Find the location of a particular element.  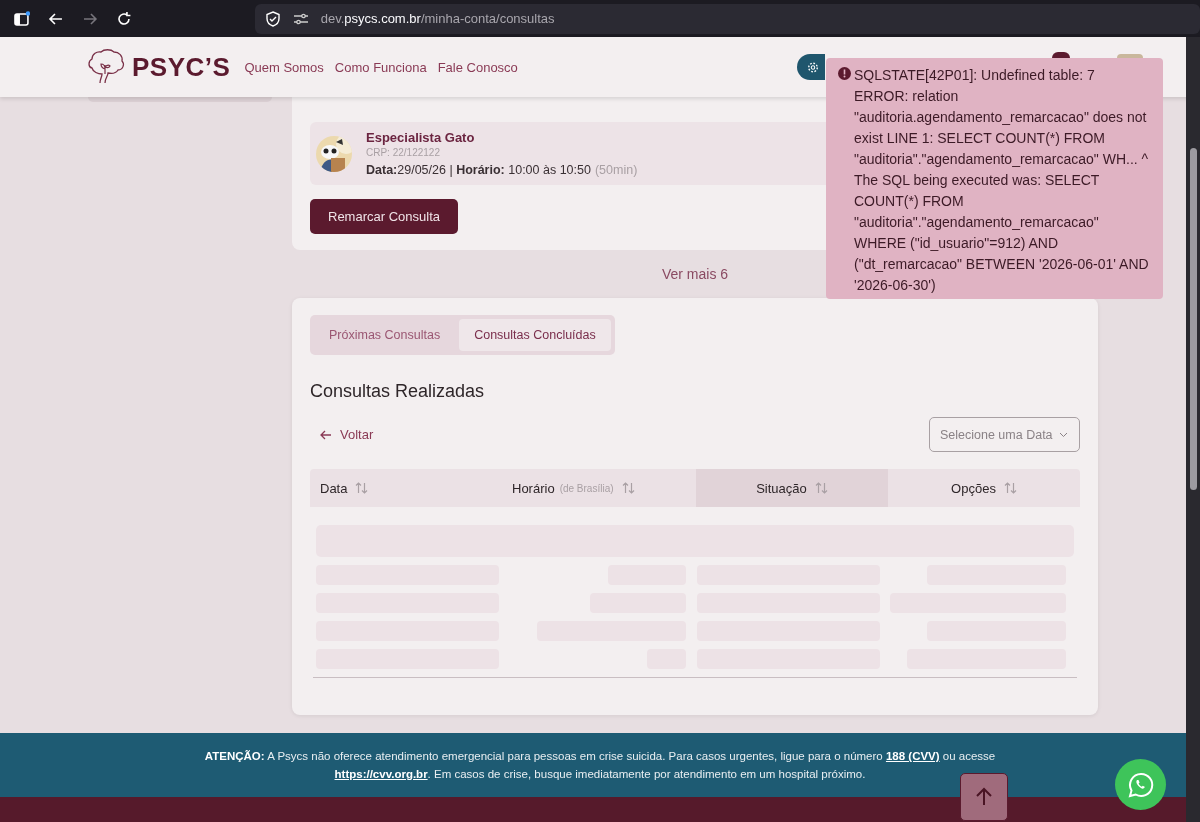

crisis-notice: ATENÇÃO: A Psycs não oferece atendimento emergencial para pessoas em crise suicida. Para casos urgentes, ligue para o número 188 (CVV) ou acesse https://cvv.org.br. Em casos de crise, busque imediatamente por atendimento em um hospital próximo. is located at coordinates (600, 765).